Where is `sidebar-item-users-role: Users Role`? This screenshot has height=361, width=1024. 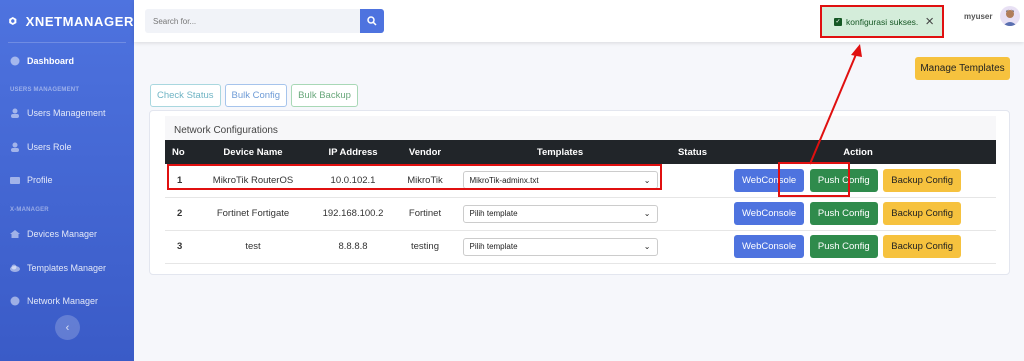 sidebar-item-users-role: Users Role is located at coordinates (41, 147).